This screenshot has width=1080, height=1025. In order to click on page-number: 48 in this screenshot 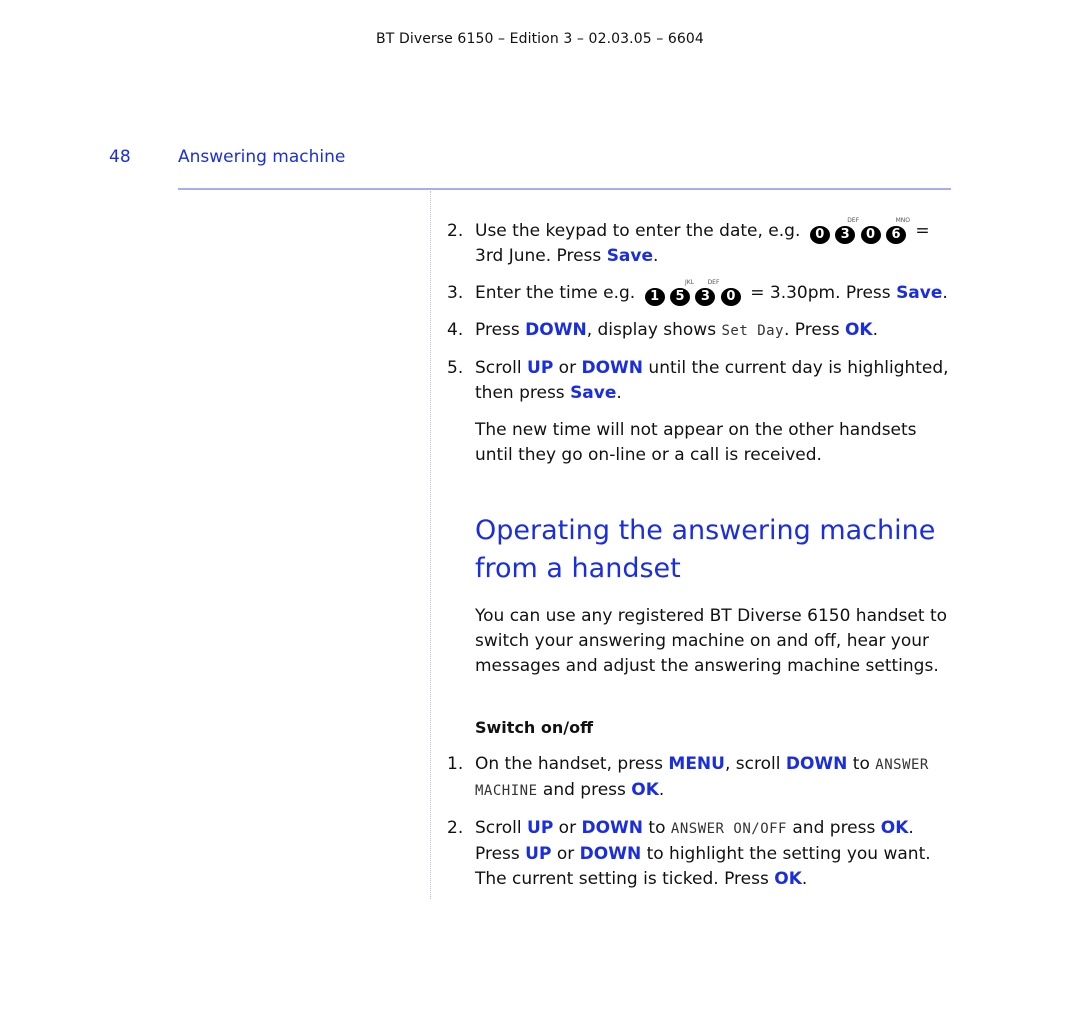, I will do `click(120, 157)`.